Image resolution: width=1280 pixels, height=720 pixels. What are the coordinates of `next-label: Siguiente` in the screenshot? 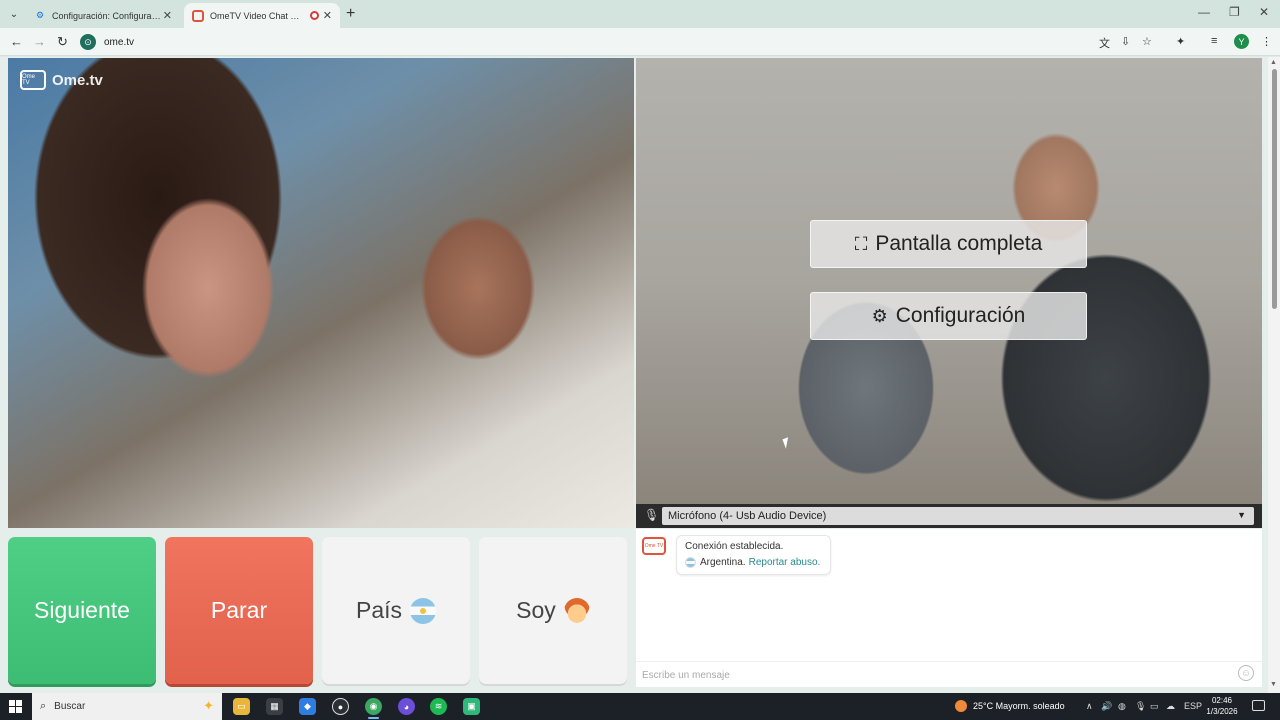 It's located at (82, 610).